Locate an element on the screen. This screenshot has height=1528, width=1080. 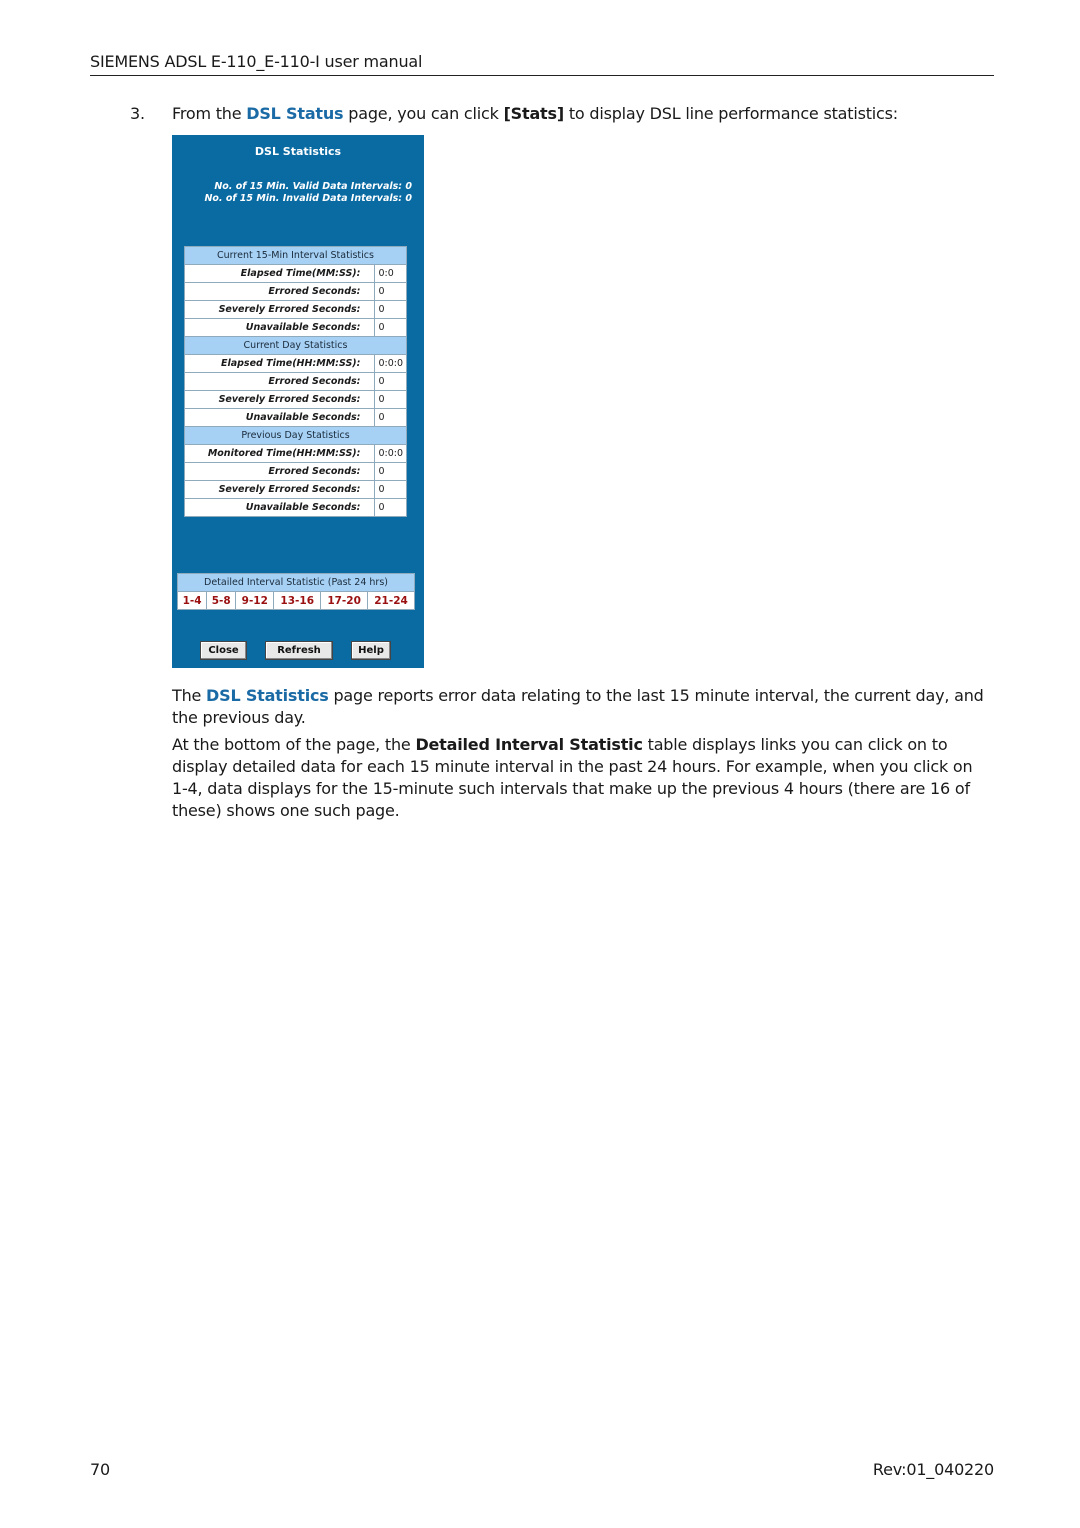
section-heading: Current Day Statistics is located at coordinates (295, 345).